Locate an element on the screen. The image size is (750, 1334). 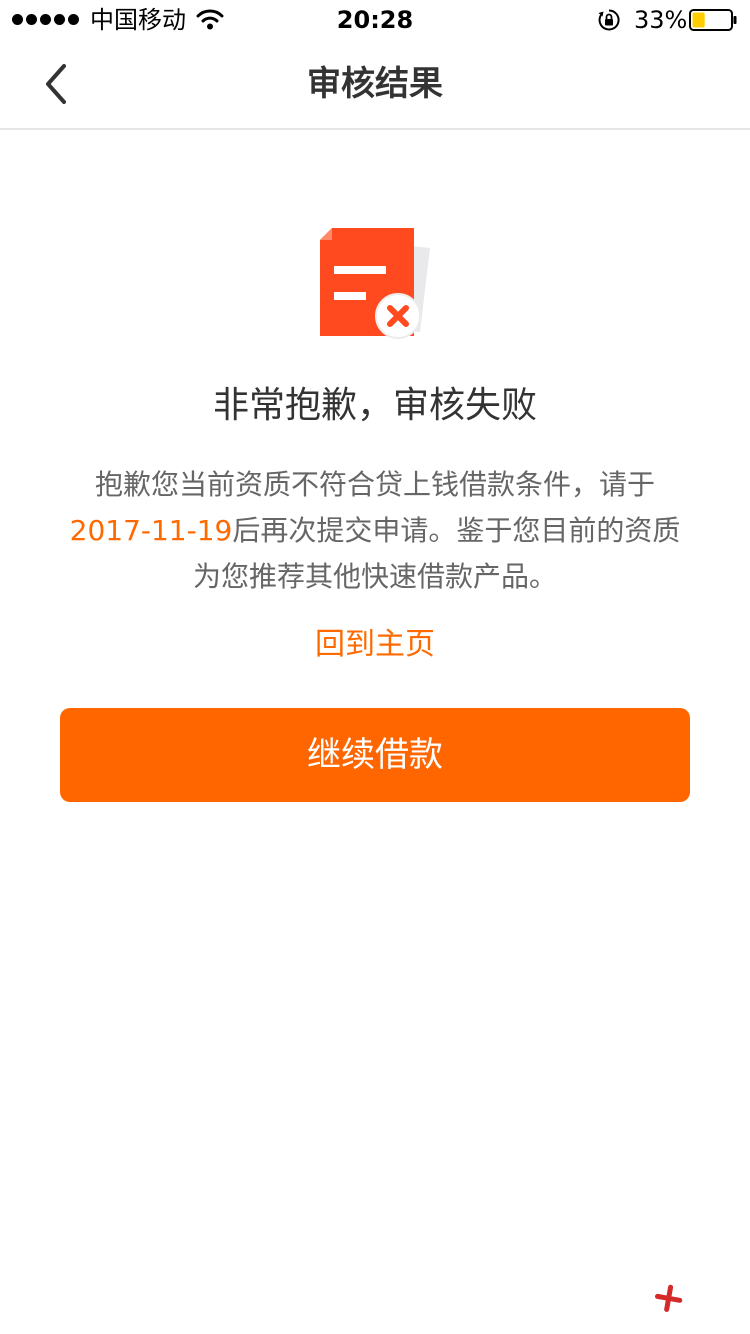
watermark: 卡农社区 is located at coordinates (692, 1275).